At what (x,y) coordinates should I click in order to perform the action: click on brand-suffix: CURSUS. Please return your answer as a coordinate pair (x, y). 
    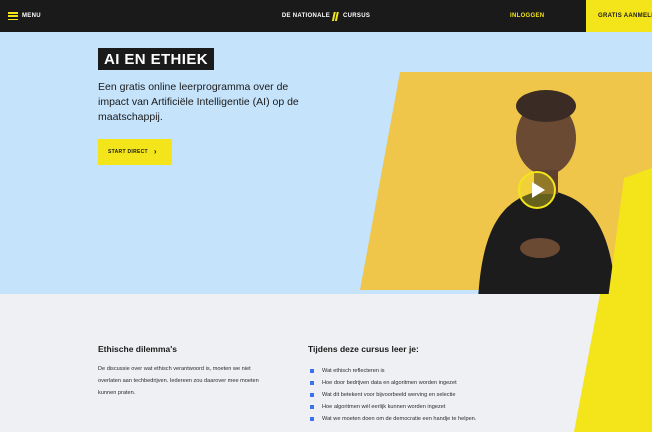
    Looking at the image, I should click on (357, 16).